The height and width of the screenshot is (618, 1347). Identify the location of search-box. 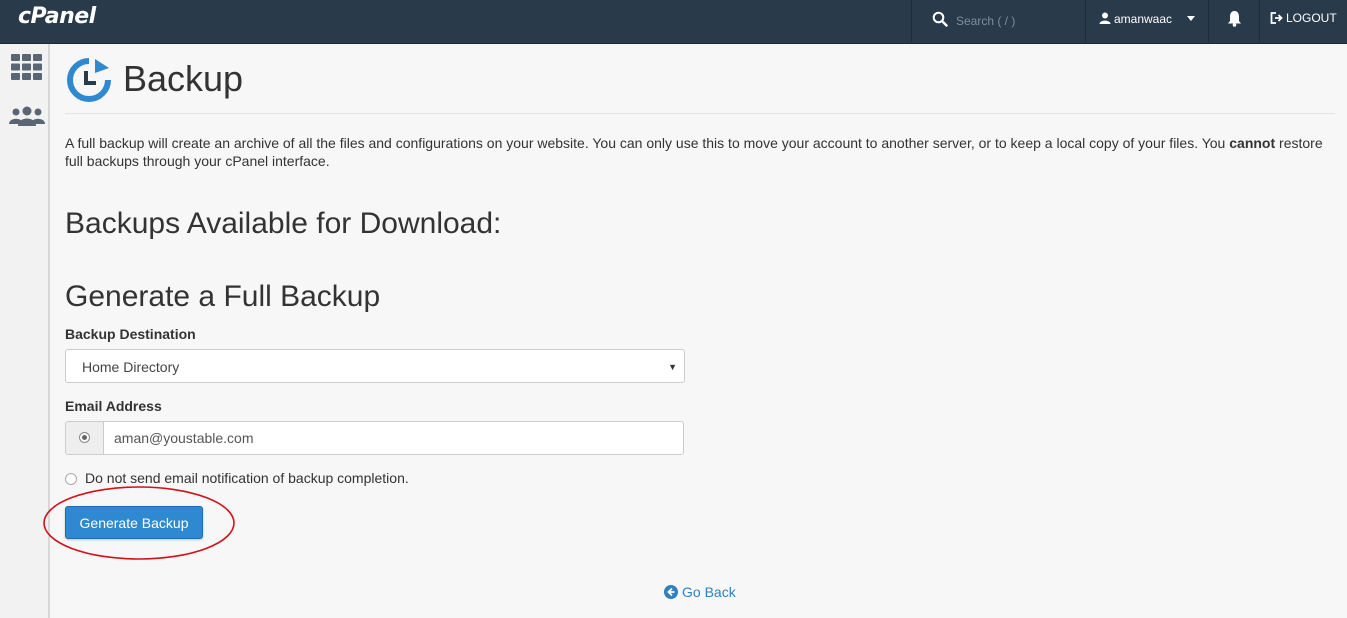
(998, 22).